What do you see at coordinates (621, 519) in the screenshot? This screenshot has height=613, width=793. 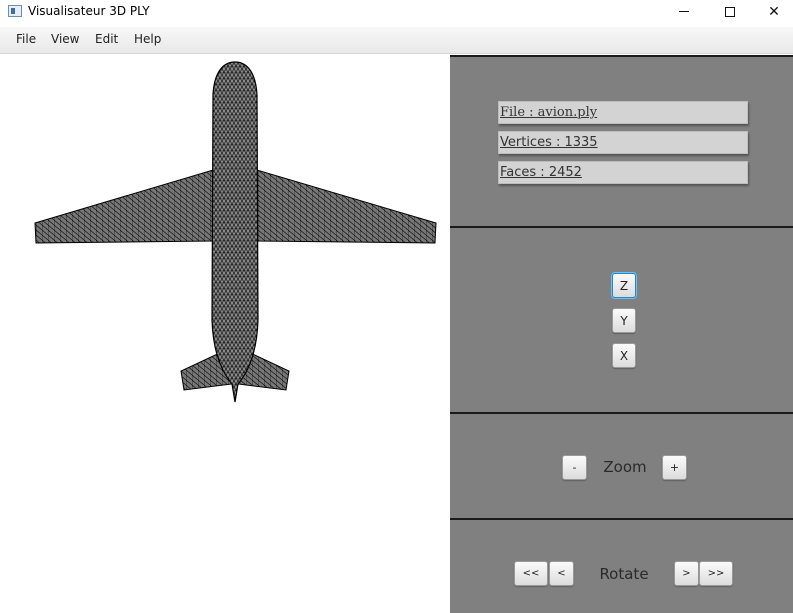 I see `panel-divider-zoom` at bounding box center [621, 519].